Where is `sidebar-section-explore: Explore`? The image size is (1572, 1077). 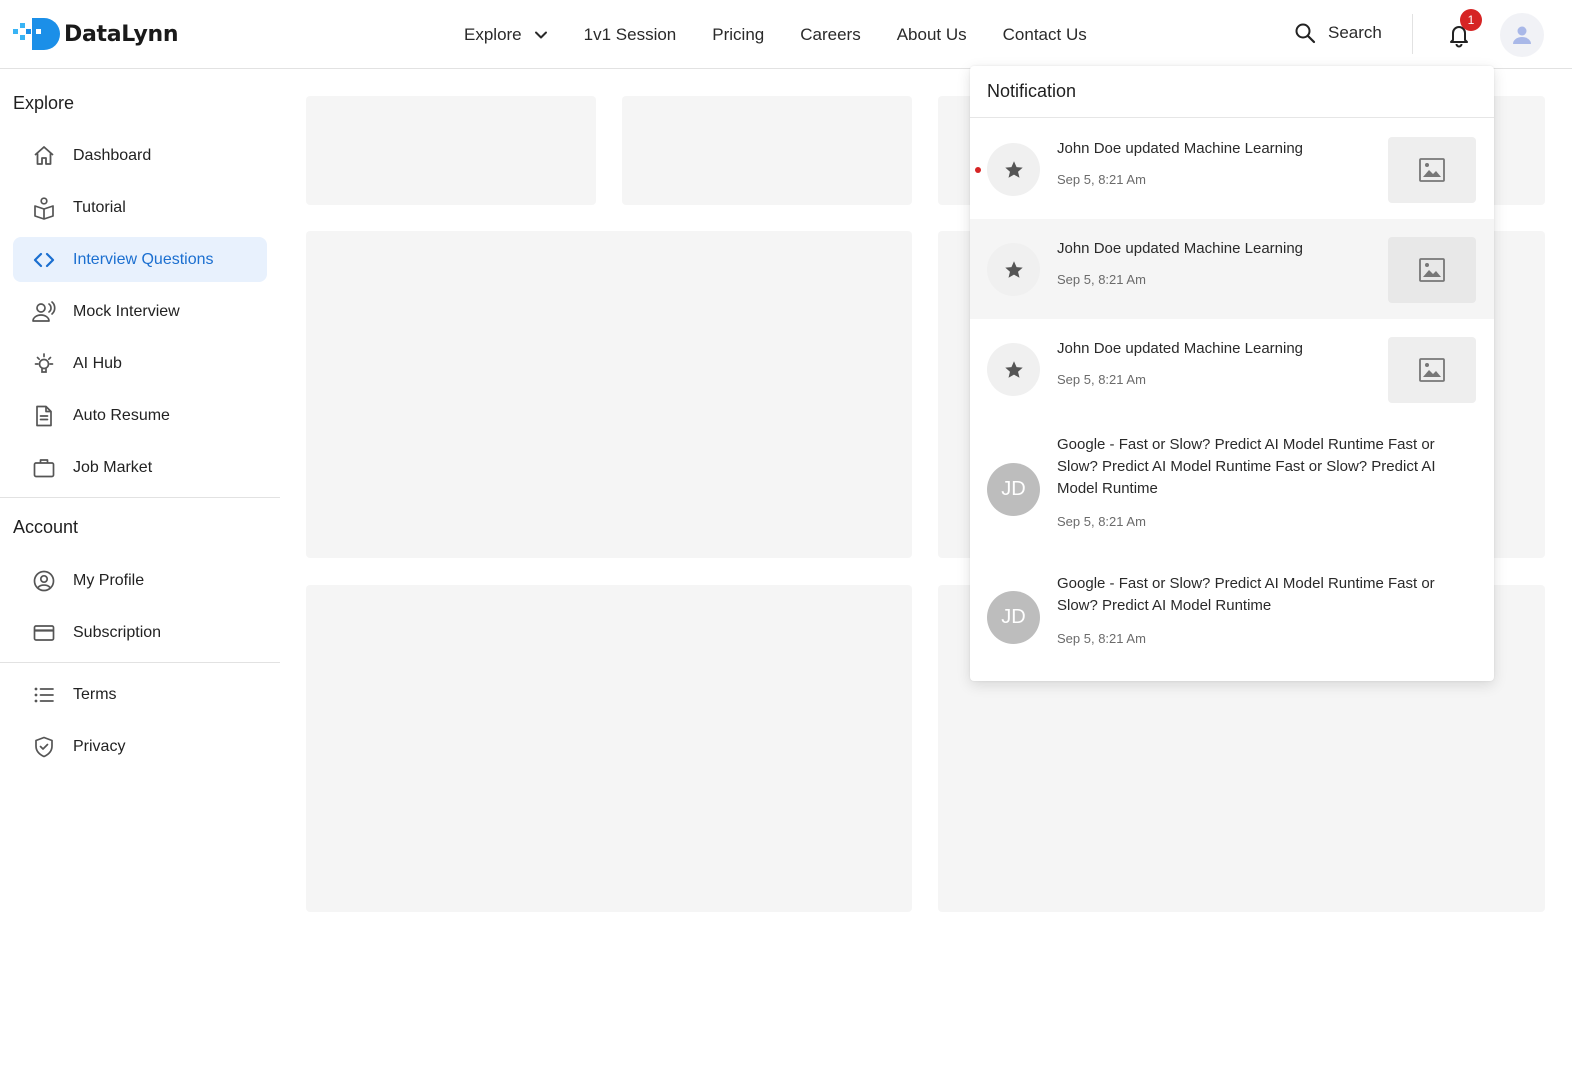 sidebar-section-explore: Explore is located at coordinates (44, 103).